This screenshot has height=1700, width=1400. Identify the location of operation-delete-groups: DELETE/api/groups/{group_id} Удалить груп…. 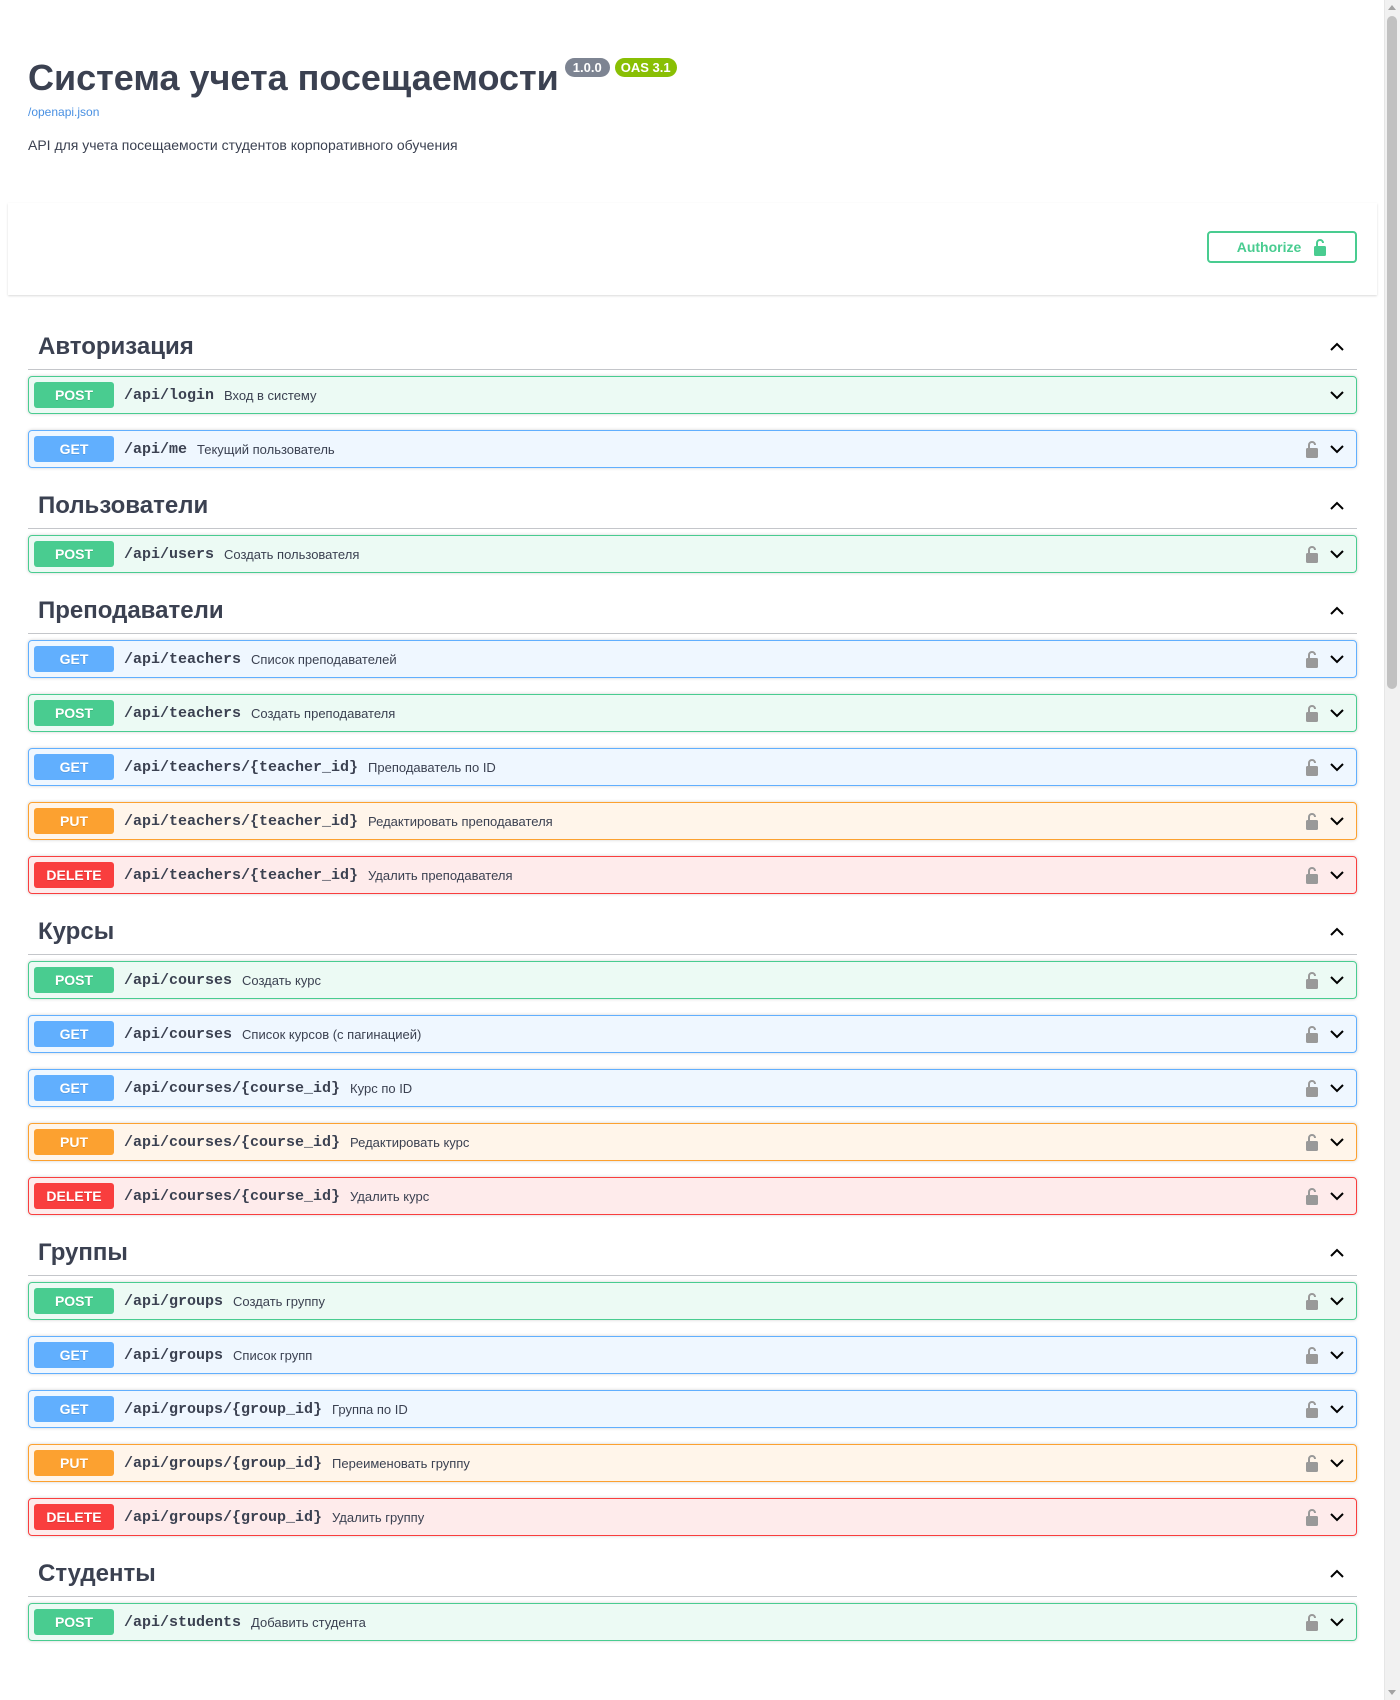
(692, 1517).